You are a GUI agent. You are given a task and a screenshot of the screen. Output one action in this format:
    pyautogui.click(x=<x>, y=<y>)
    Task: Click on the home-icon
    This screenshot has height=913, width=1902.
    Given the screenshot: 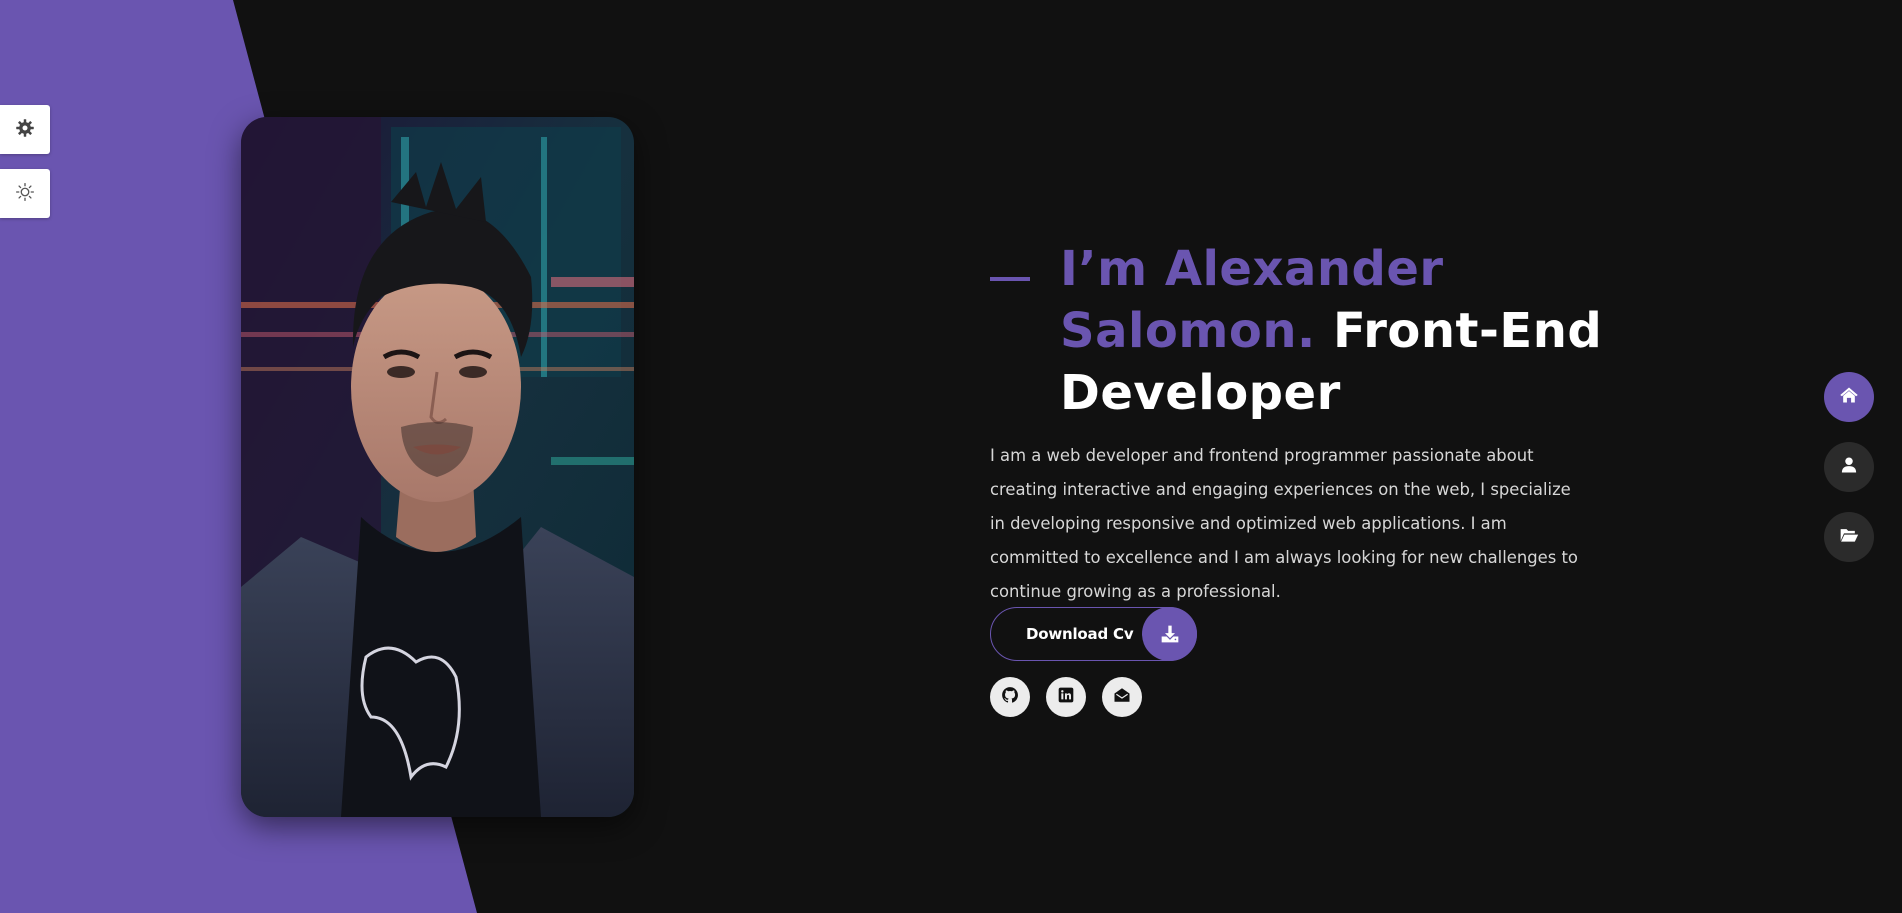 What is the action you would take?
    pyautogui.click(x=1849, y=397)
    